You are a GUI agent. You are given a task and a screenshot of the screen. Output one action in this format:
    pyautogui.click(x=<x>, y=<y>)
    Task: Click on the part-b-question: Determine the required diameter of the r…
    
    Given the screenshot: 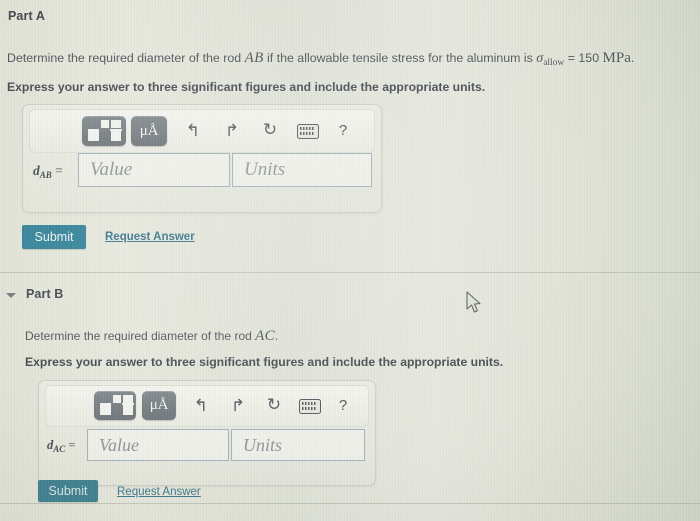 What is the action you would take?
    pyautogui.click(x=151, y=336)
    